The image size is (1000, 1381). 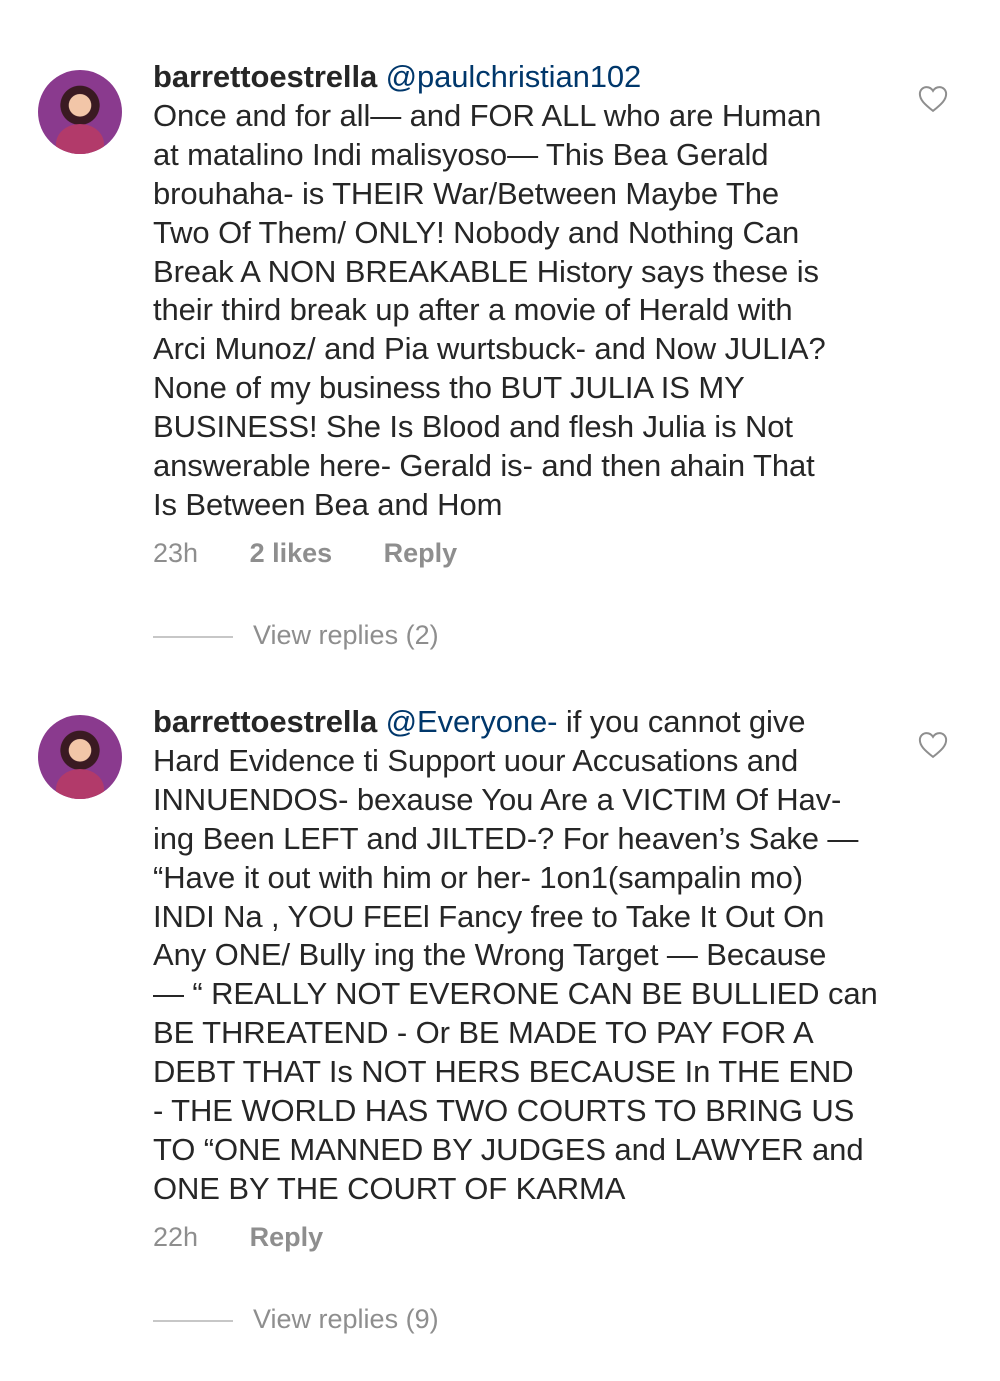 I want to click on comment-line: ONE BY THE COURT OF KARMA, so click(x=389, y=1188).